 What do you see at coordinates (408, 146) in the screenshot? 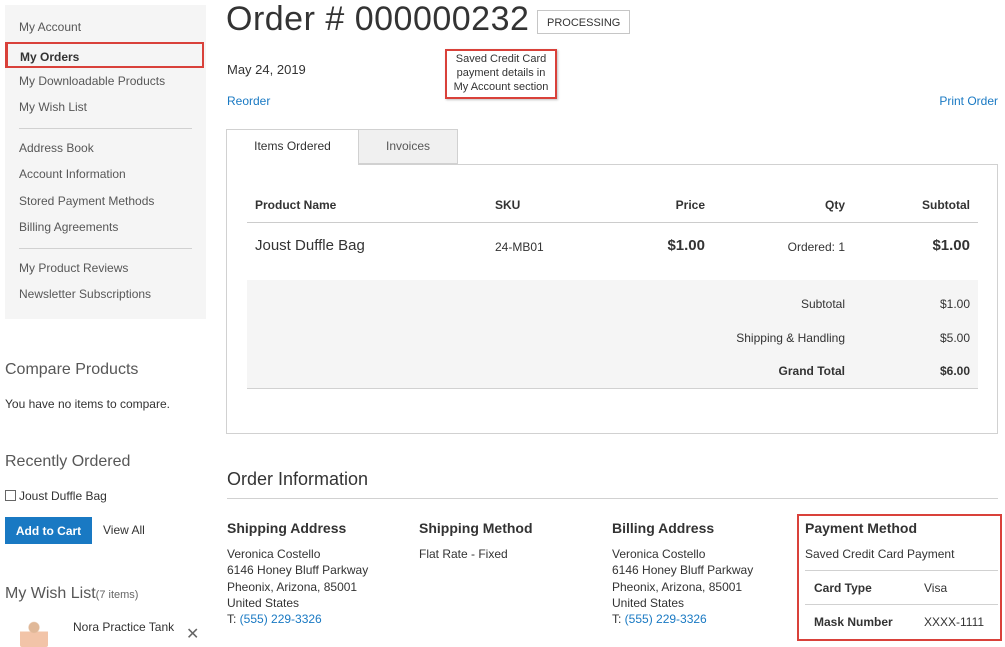
I see `tab-invoices: Invoices` at bounding box center [408, 146].